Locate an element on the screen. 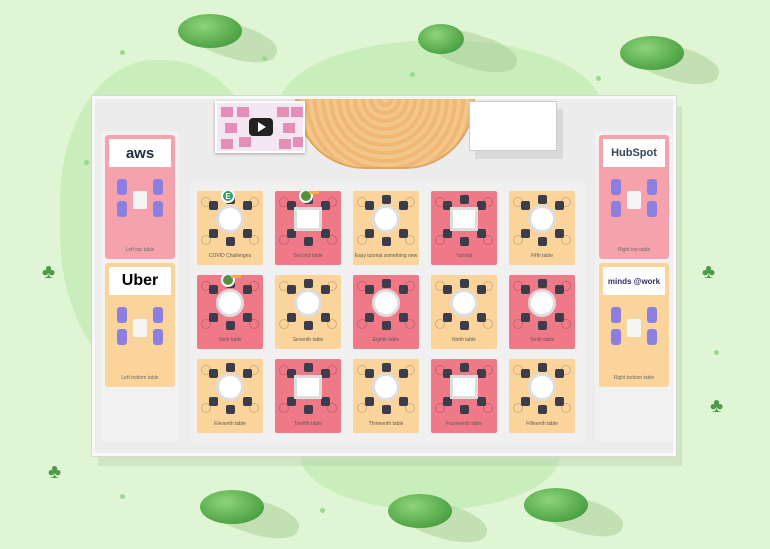  table-card: Easy tutorial something new is located at coordinates (386, 228).